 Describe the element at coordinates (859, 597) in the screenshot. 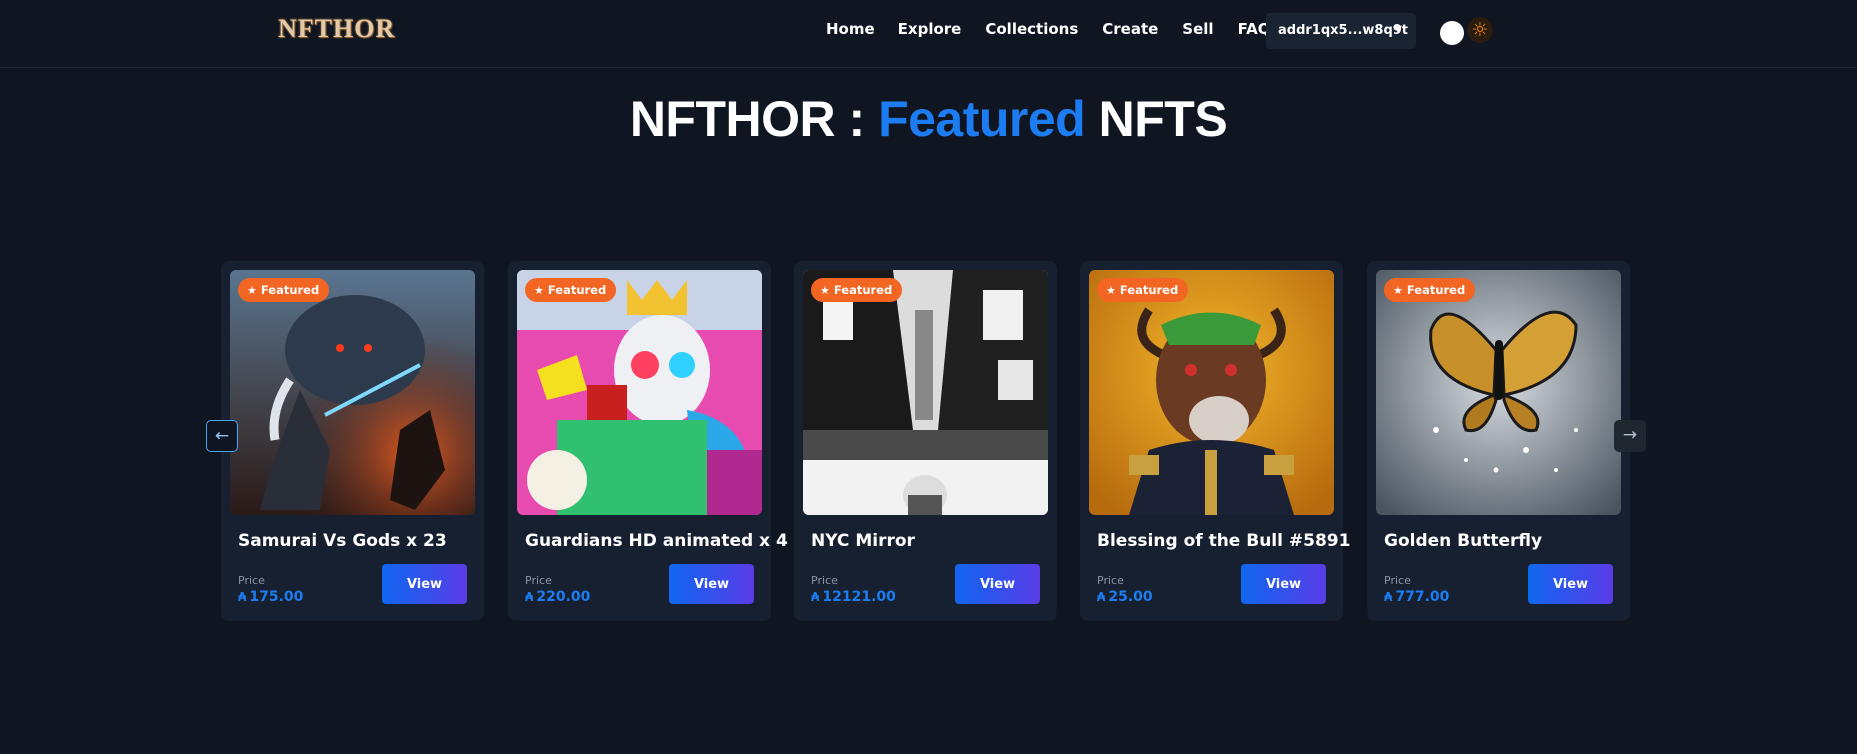

I see `price-amount: 12121.00` at that location.